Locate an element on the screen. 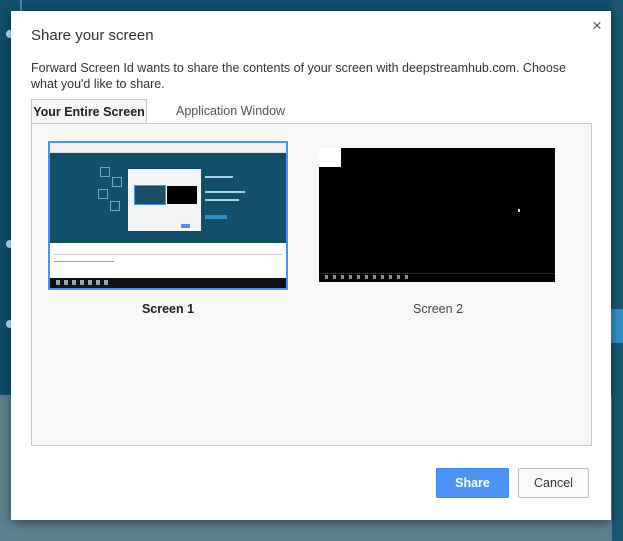 This screenshot has height=541, width=623. background-right-strip is located at coordinates (617, 270).